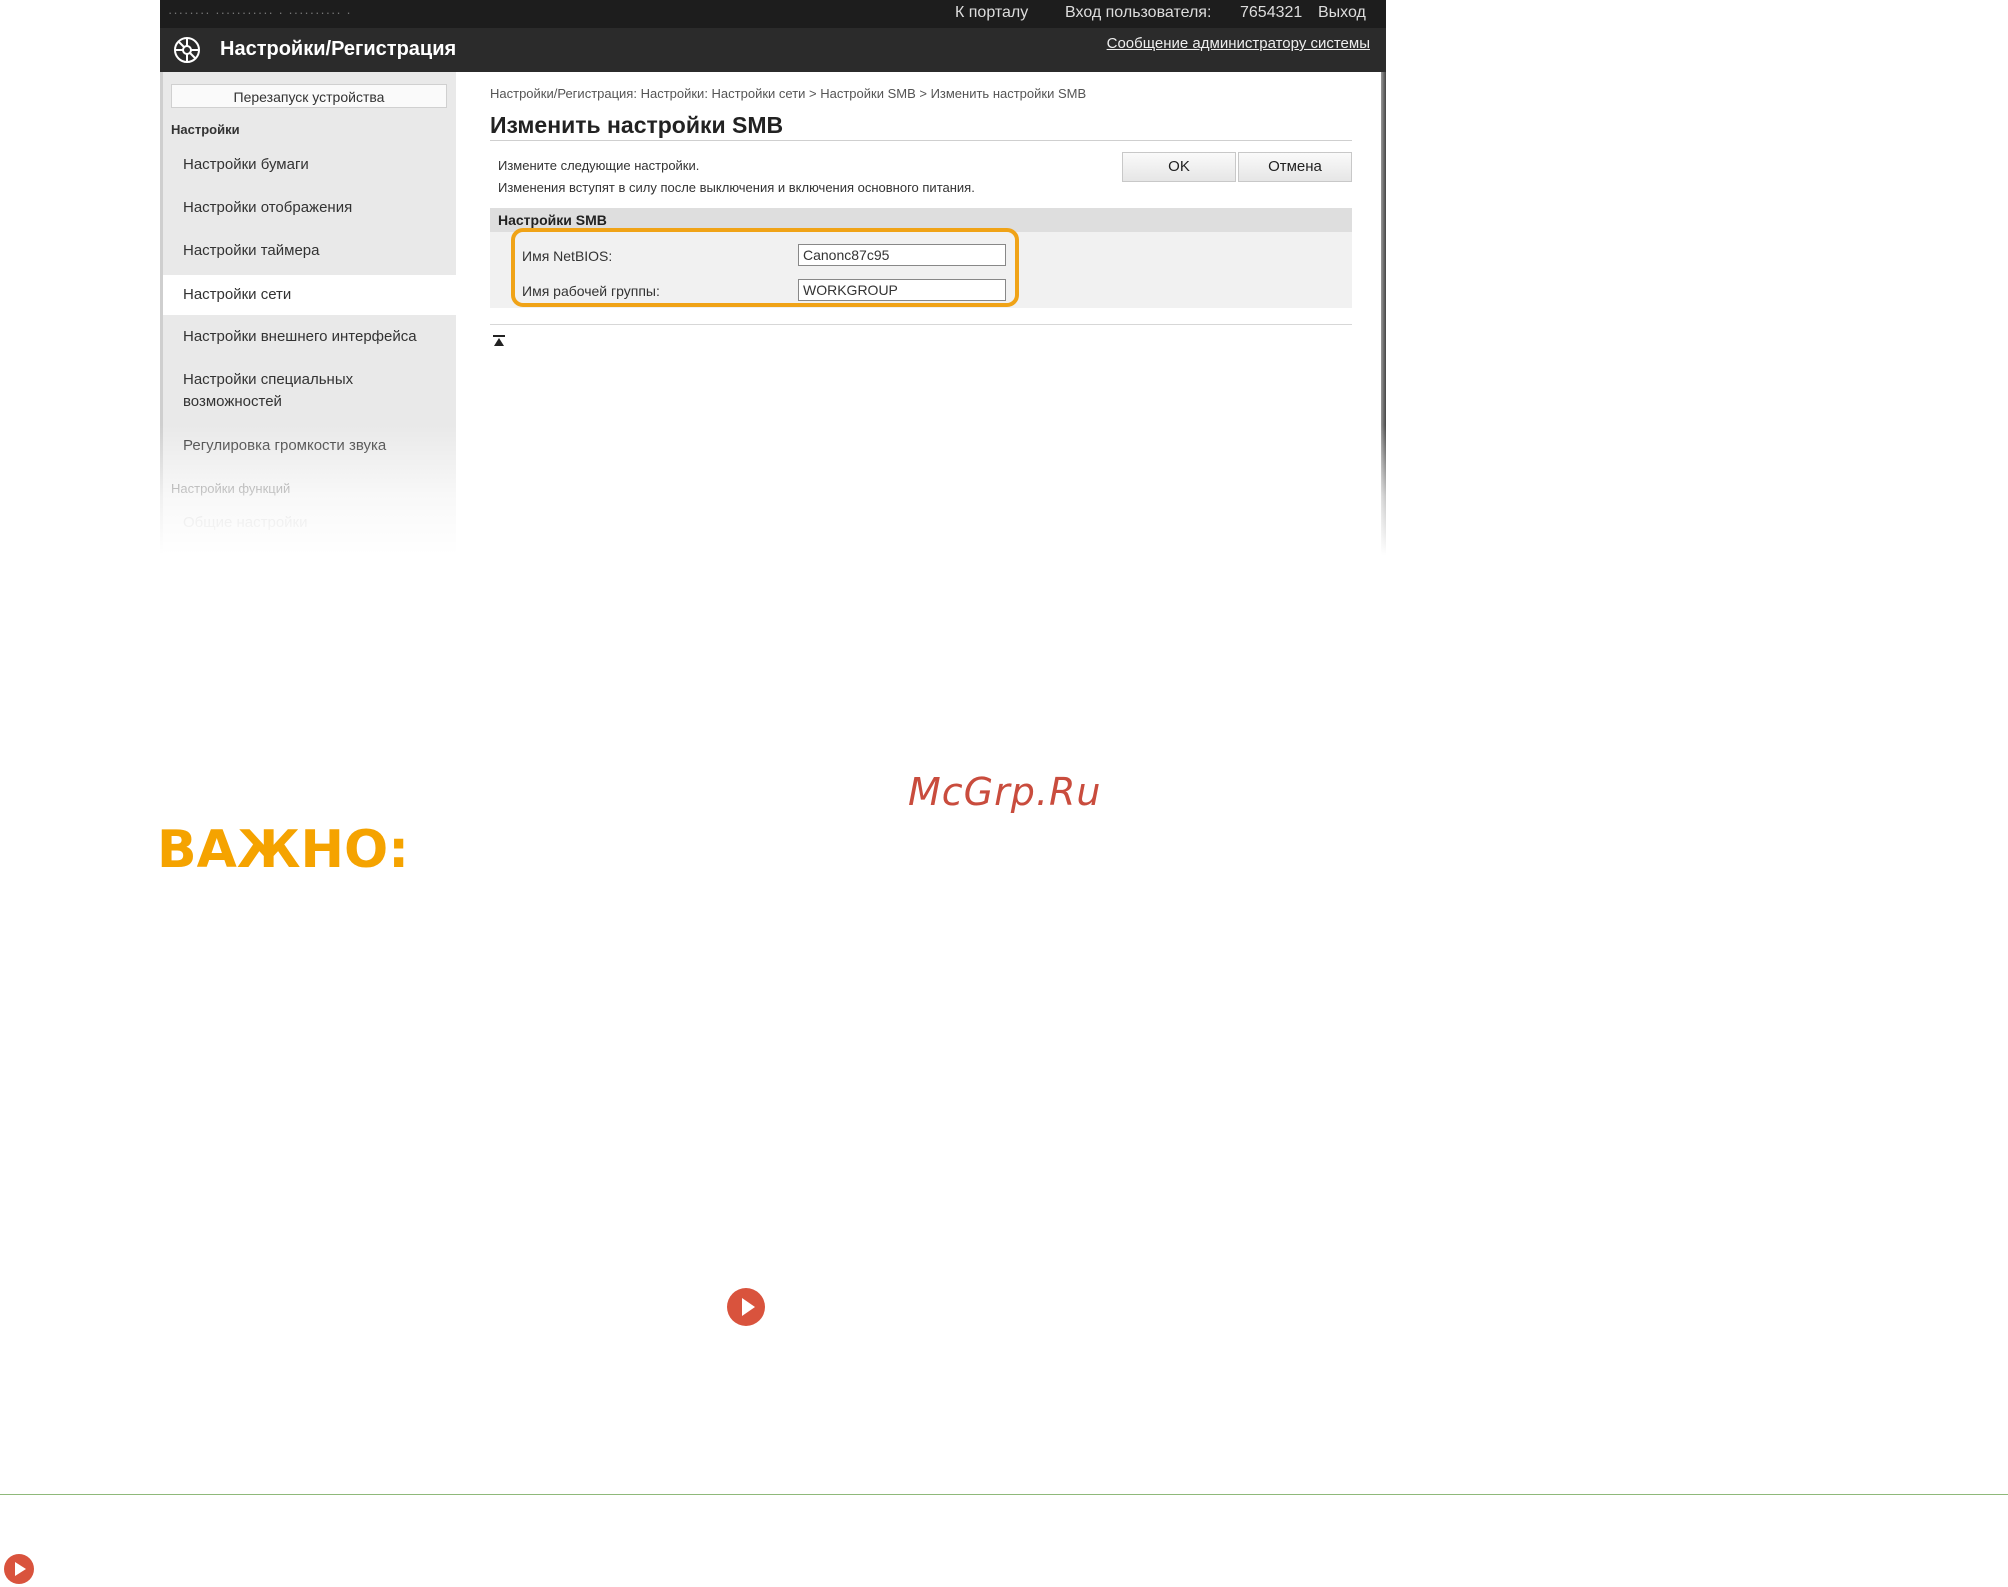  Describe the element at coordinates (1004, 1494) in the screenshot. I see `footer-divider` at that location.